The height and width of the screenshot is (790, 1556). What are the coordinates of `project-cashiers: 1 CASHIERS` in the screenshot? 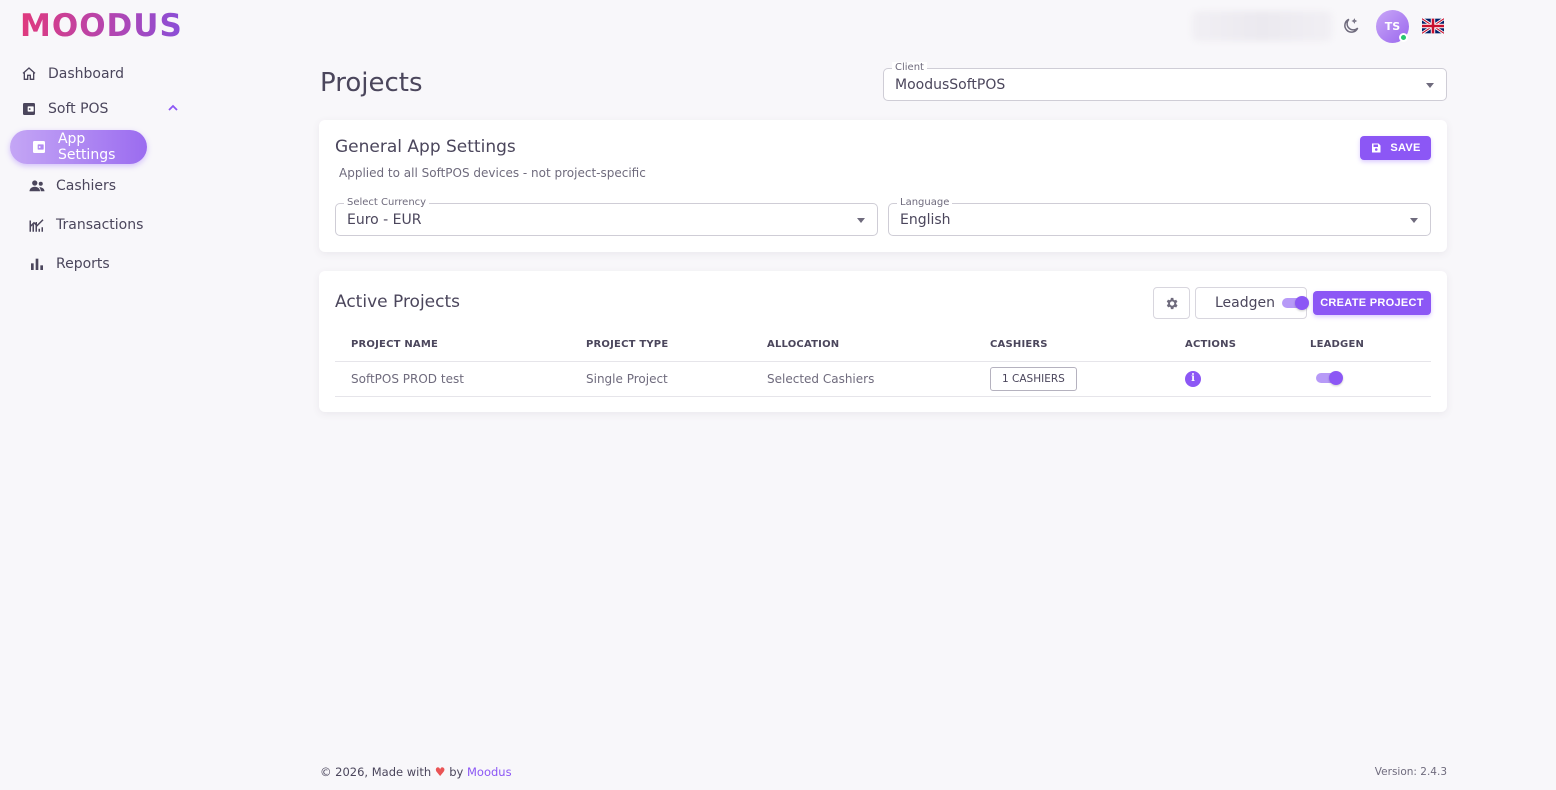 It's located at (1071, 379).